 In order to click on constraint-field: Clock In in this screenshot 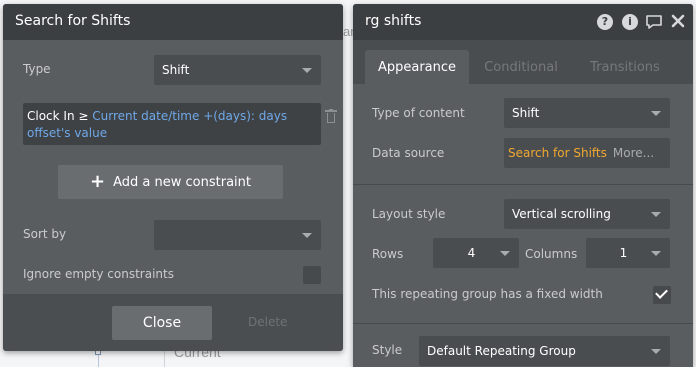, I will do `click(51, 116)`.